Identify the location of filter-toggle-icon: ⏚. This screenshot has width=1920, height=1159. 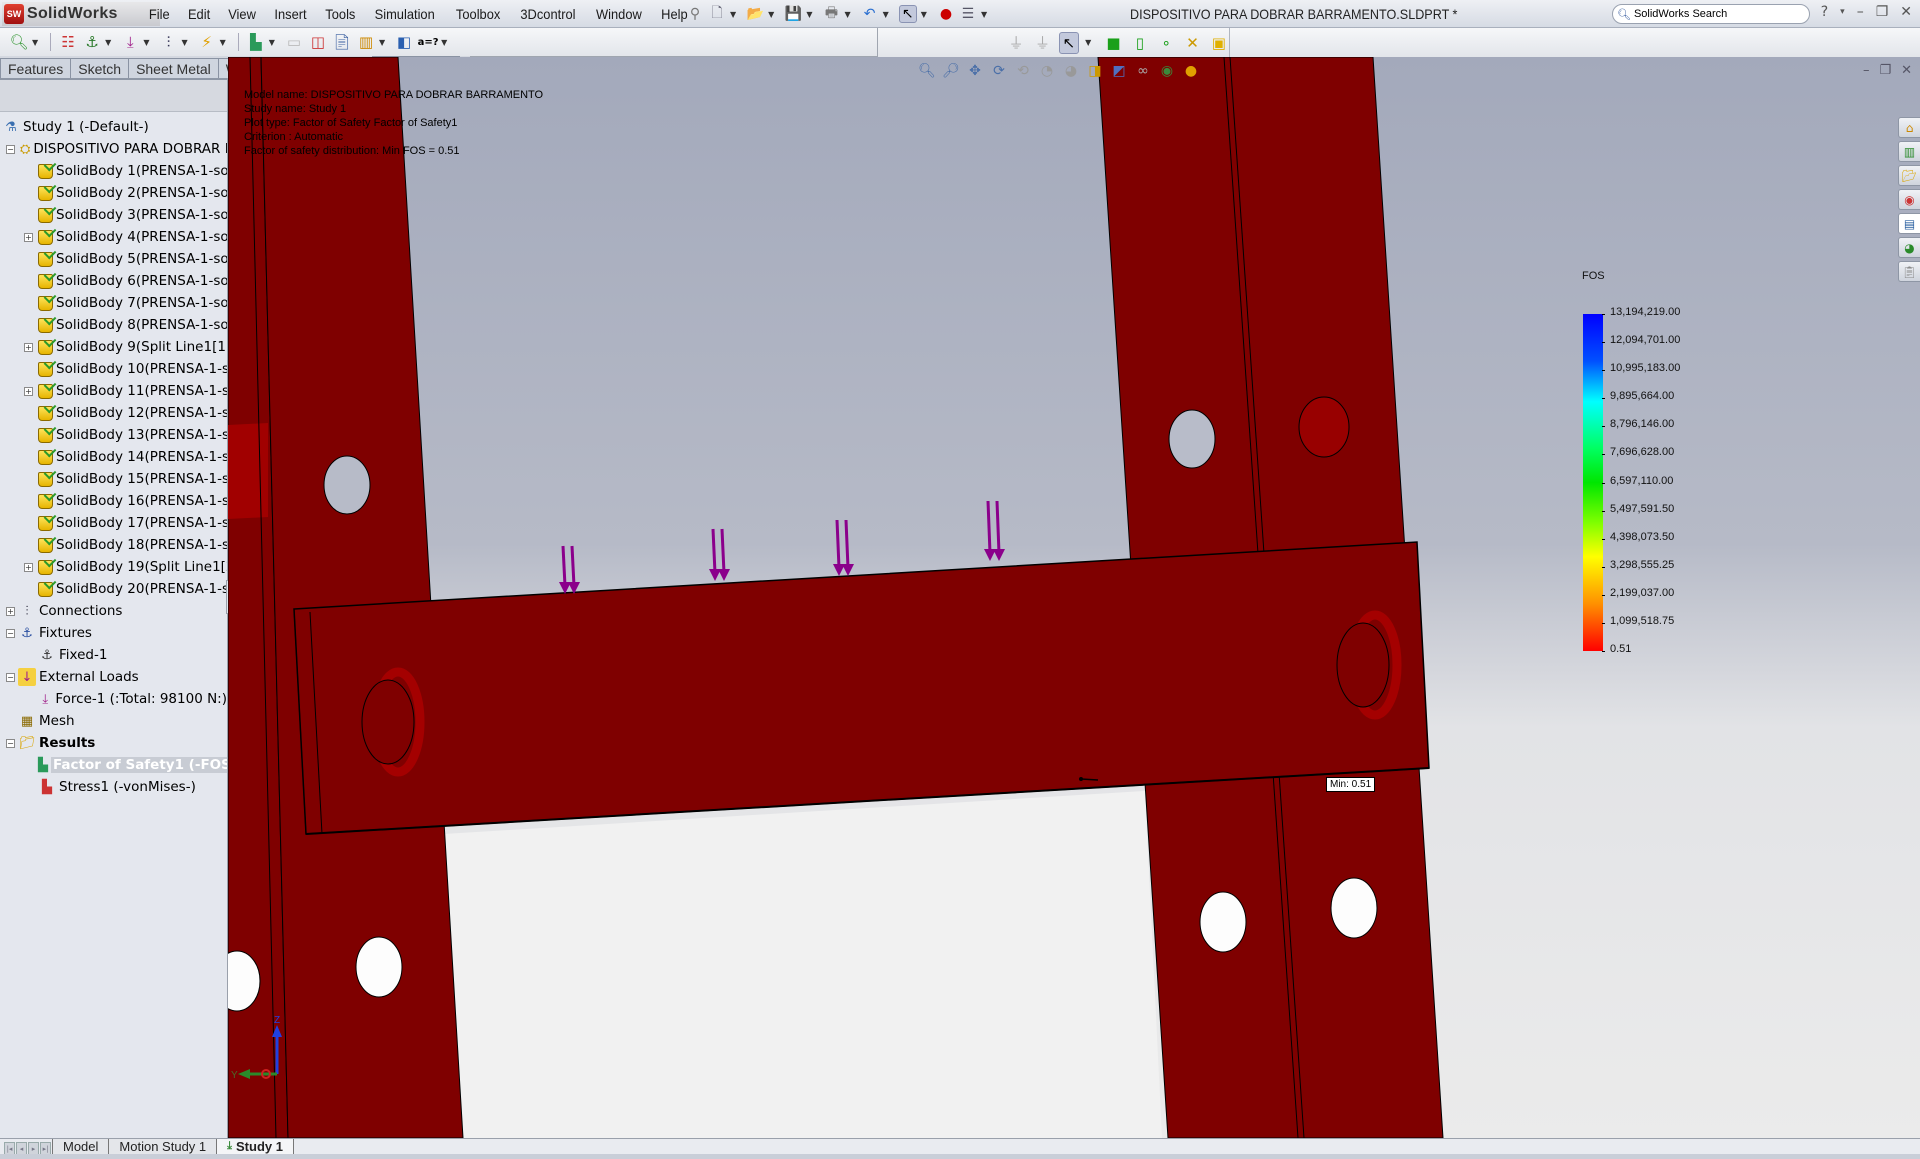
(1042, 43).